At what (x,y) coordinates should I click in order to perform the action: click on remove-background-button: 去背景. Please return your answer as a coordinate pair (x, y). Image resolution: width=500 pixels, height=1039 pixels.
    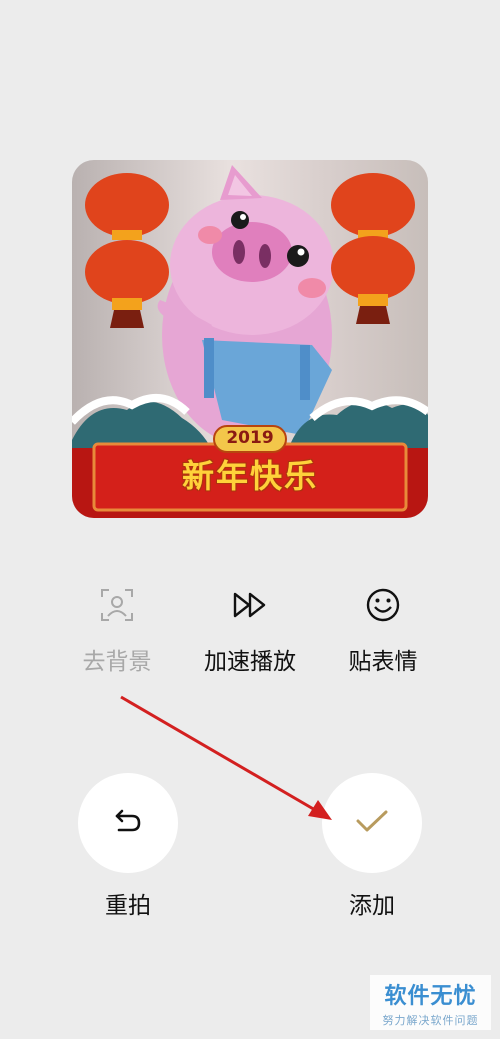
    Looking at the image, I should click on (117, 631).